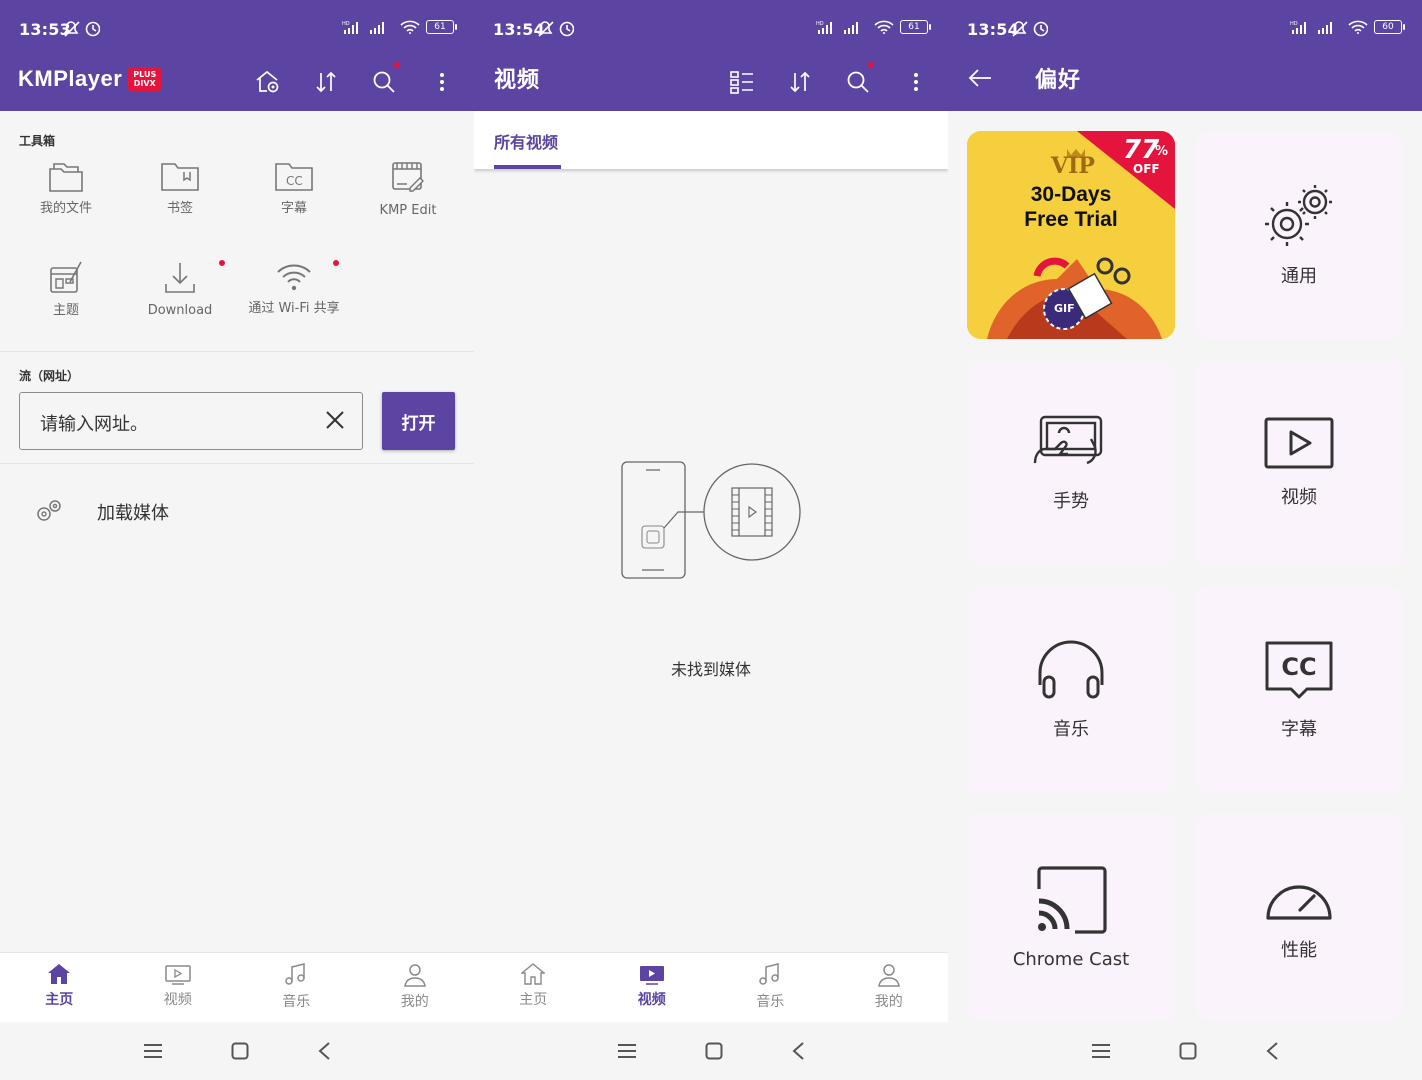  I want to click on video-play-icon, so click(1299, 443).